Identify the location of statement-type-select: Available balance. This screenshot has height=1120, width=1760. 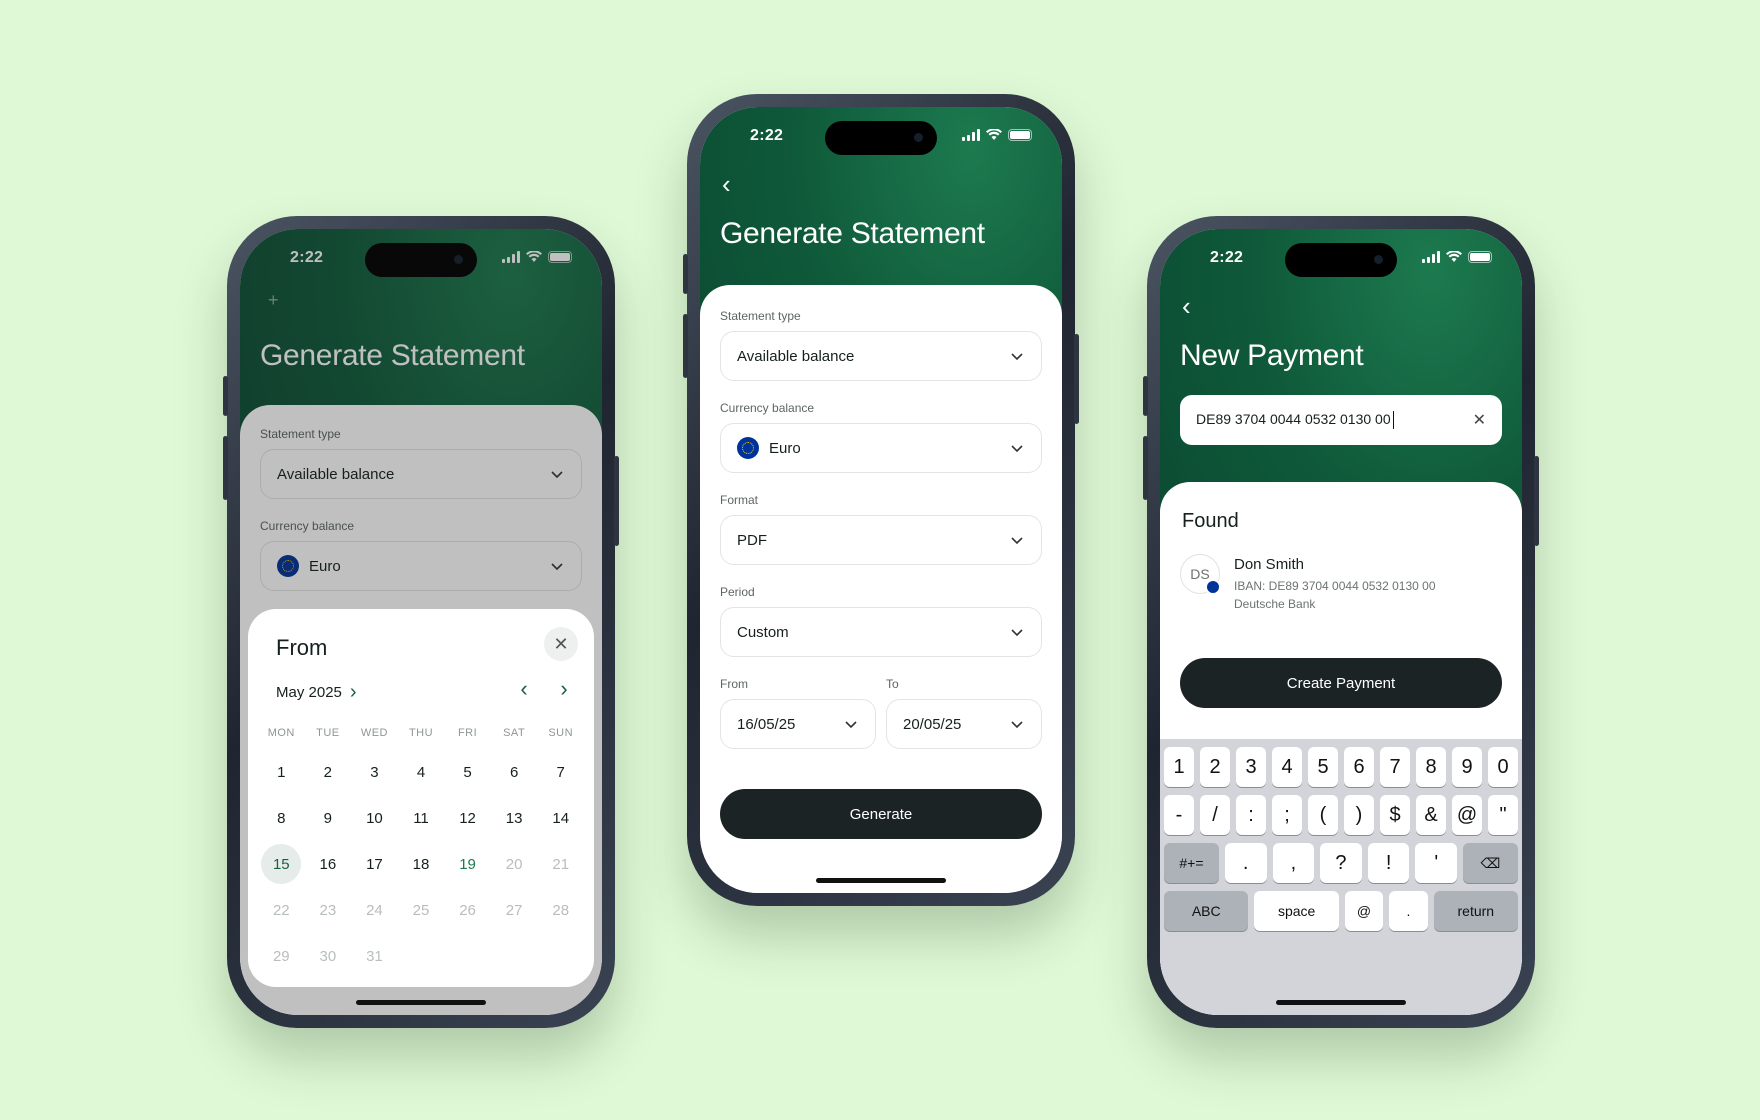
(881, 356).